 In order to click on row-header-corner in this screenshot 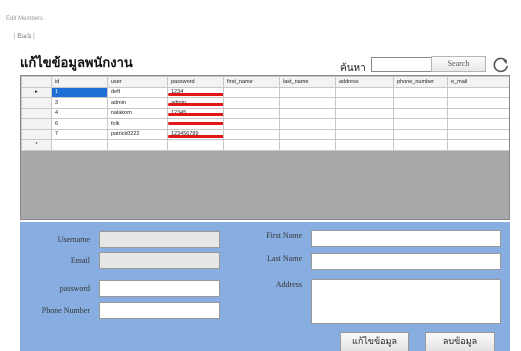, I will do `click(36, 82)`.